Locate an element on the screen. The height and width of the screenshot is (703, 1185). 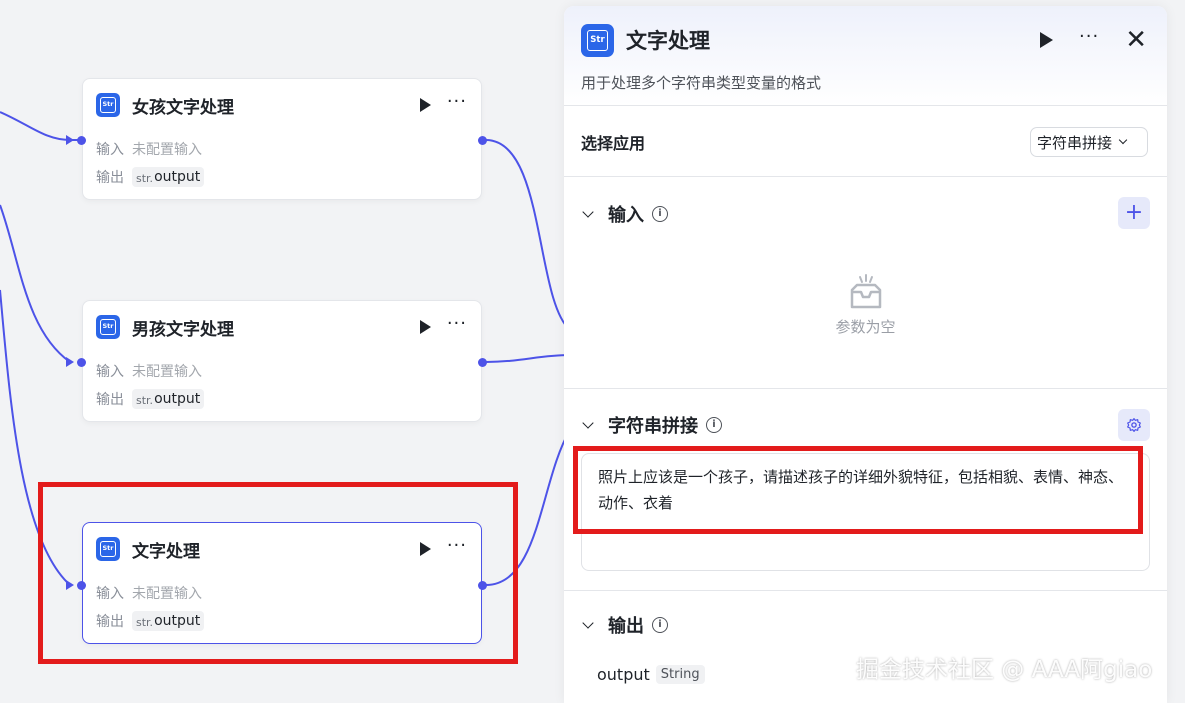
plus-icon: + is located at coordinates (1134, 212).